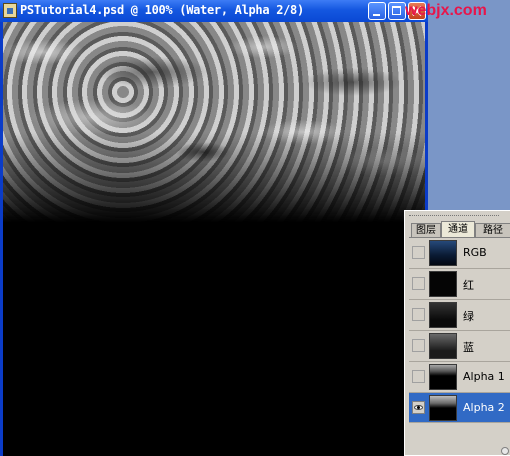 This screenshot has width=510, height=456. I want to click on tab-channels: 通道, so click(458, 229).